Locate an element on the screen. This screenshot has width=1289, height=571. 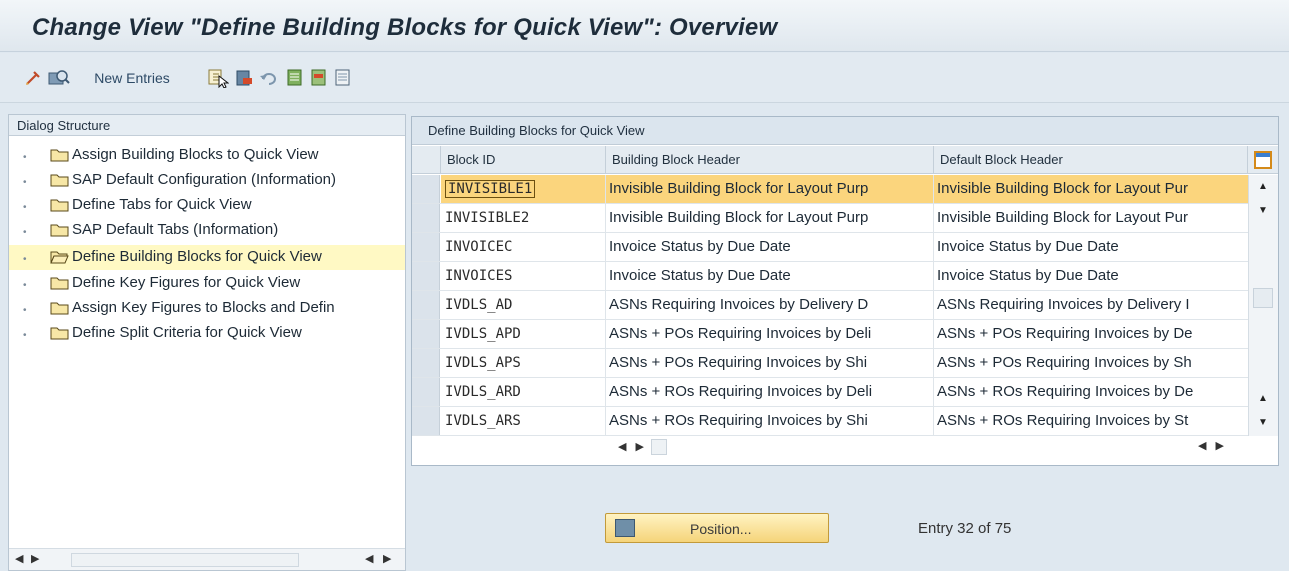
scroll-up-end-icon: ▲ is located at coordinates (1263, 398).